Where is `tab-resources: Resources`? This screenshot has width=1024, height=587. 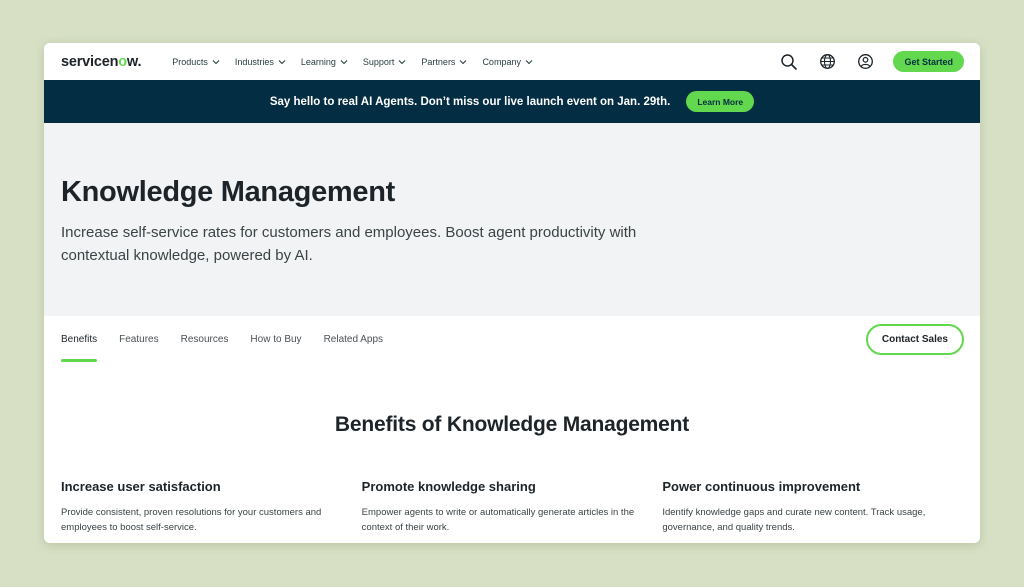
tab-resources: Resources is located at coordinates (205, 339).